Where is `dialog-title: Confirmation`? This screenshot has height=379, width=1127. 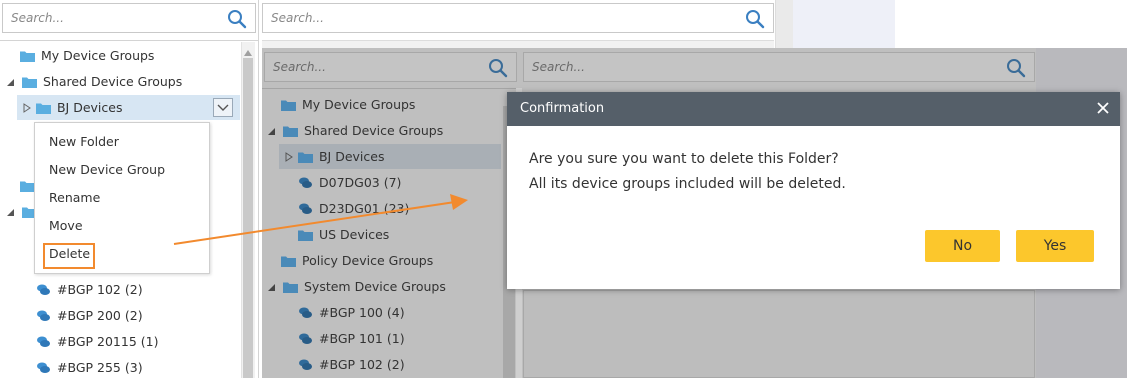 dialog-title: Confirmation is located at coordinates (562, 108).